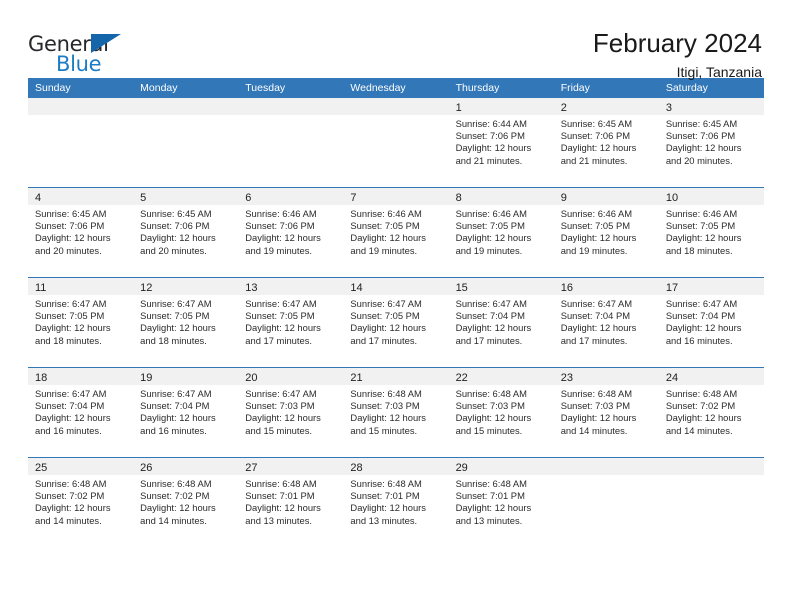 Image resolution: width=792 pixels, height=612 pixels. I want to click on day-number: 19, so click(146, 378).